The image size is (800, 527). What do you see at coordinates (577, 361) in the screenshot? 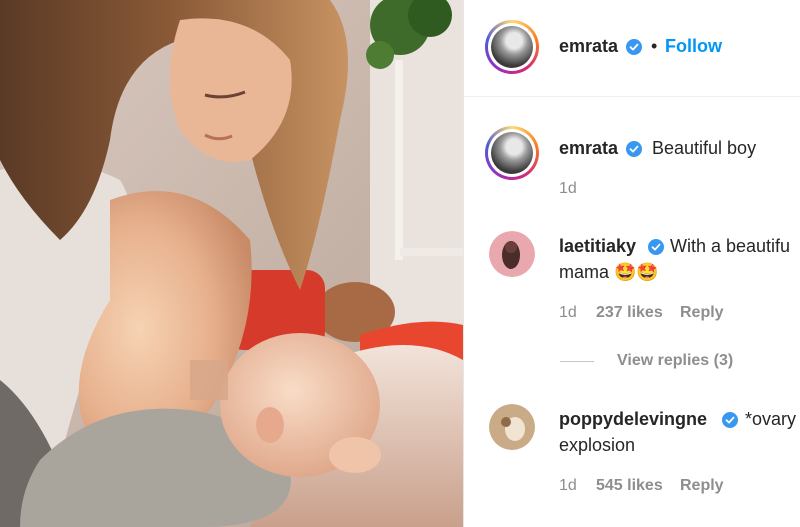
I see `view-replies-line` at bounding box center [577, 361].